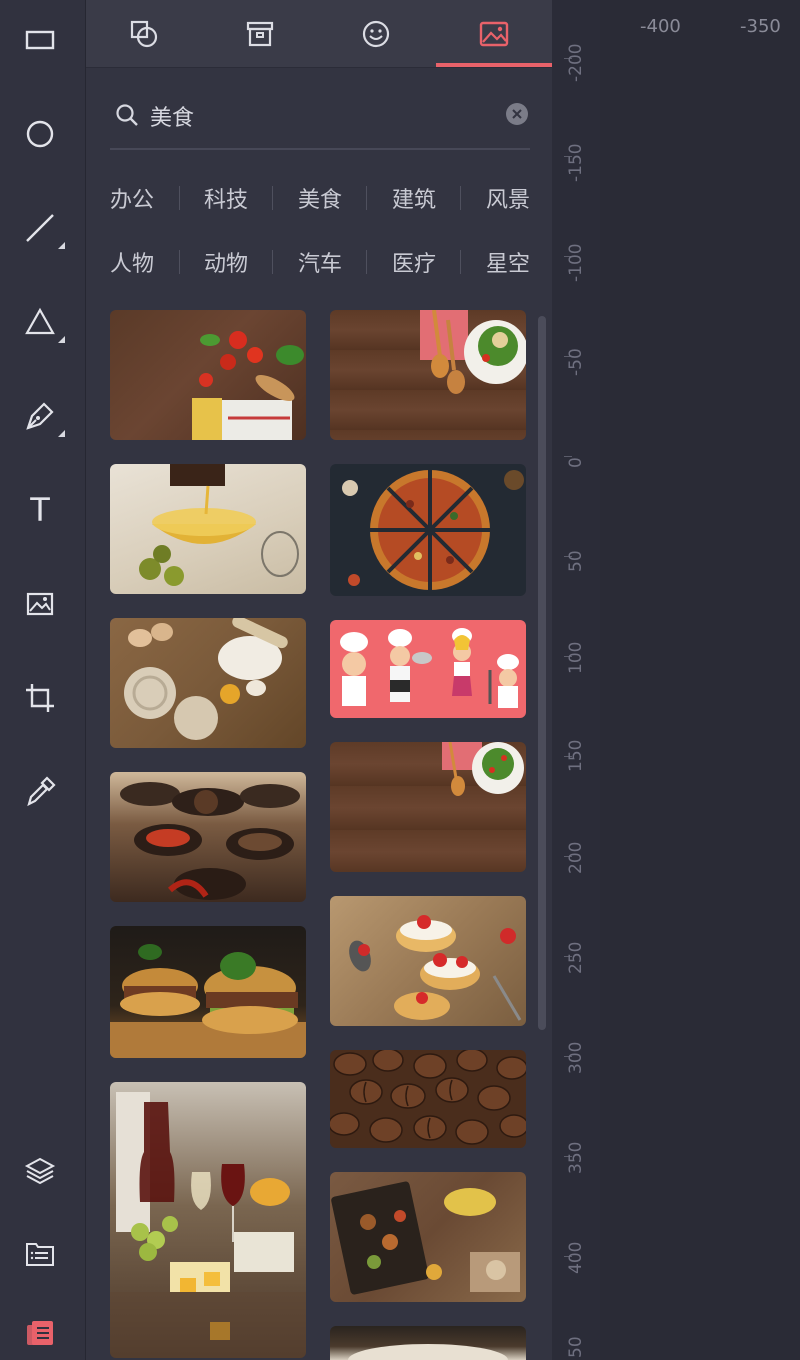  I want to click on category-tech: 科技, so click(226, 198).